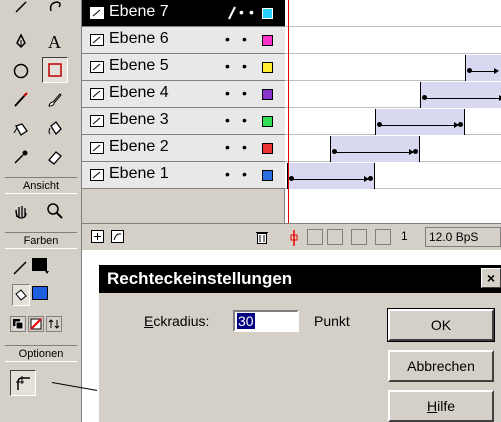  Describe the element at coordinates (55, 157) in the screenshot. I see `eraser-tool-icon` at that location.